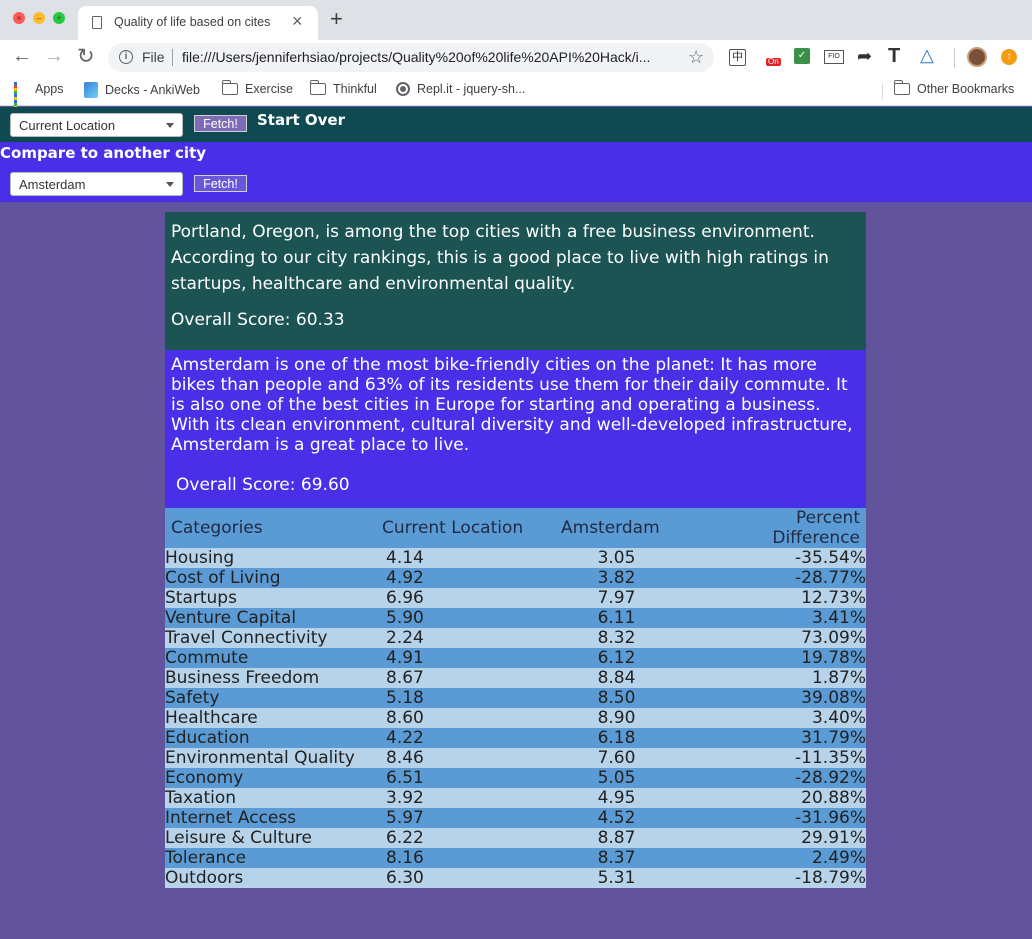 This screenshot has height=939, width=1032. I want to click on profile-avatar, so click(977, 57).